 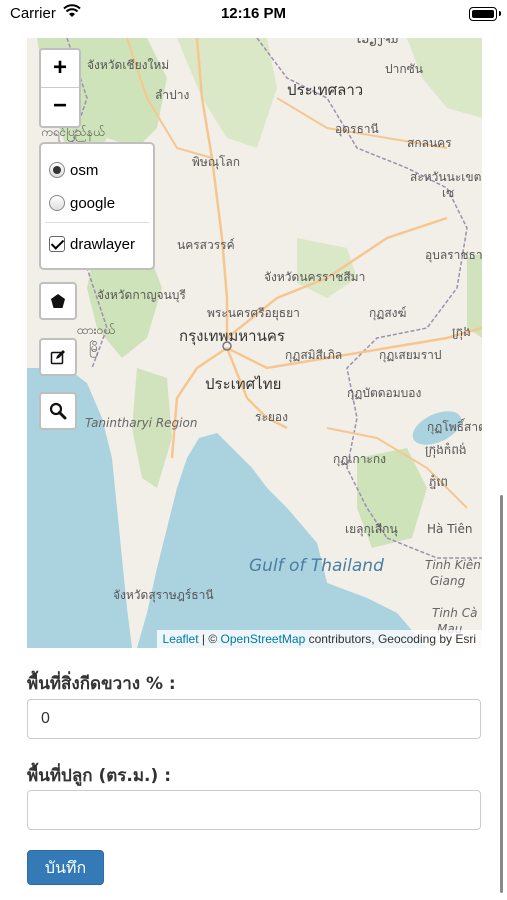 What do you see at coordinates (454, 427) in the screenshot?
I see `map-label-pursat: กุฏโพธิ์สาต` at bounding box center [454, 427].